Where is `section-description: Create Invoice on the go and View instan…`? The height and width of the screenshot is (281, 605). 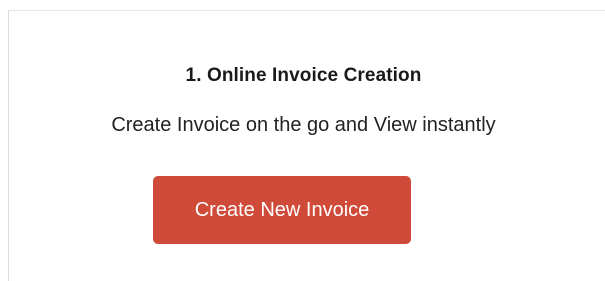 section-description: Create Invoice on the go and View instan… is located at coordinates (303, 125).